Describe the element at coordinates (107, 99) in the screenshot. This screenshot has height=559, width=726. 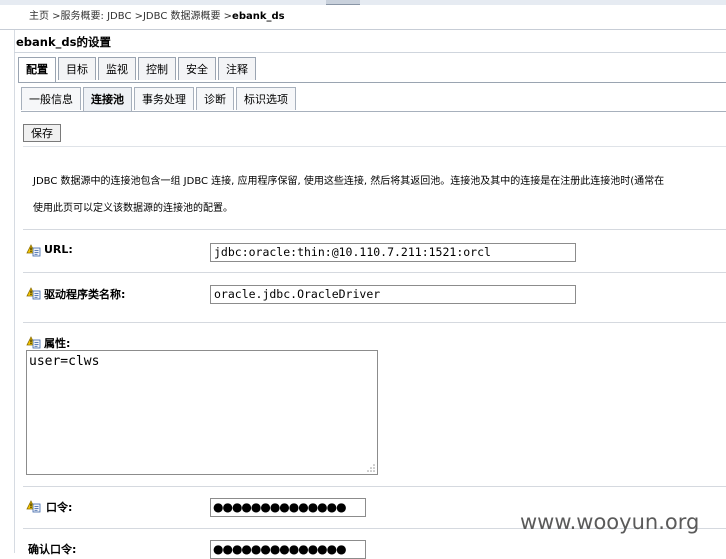
I see `tab-connection-pool: 连接池` at that location.